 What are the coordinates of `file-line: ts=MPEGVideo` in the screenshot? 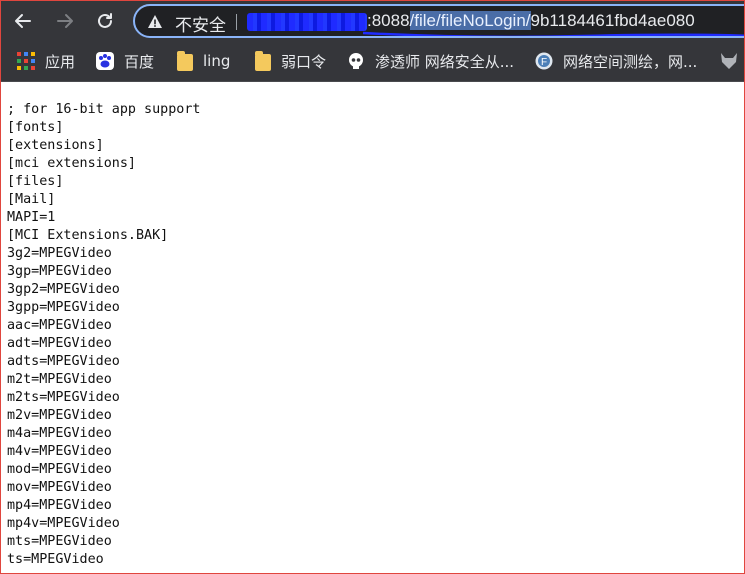 It's located at (55, 559).